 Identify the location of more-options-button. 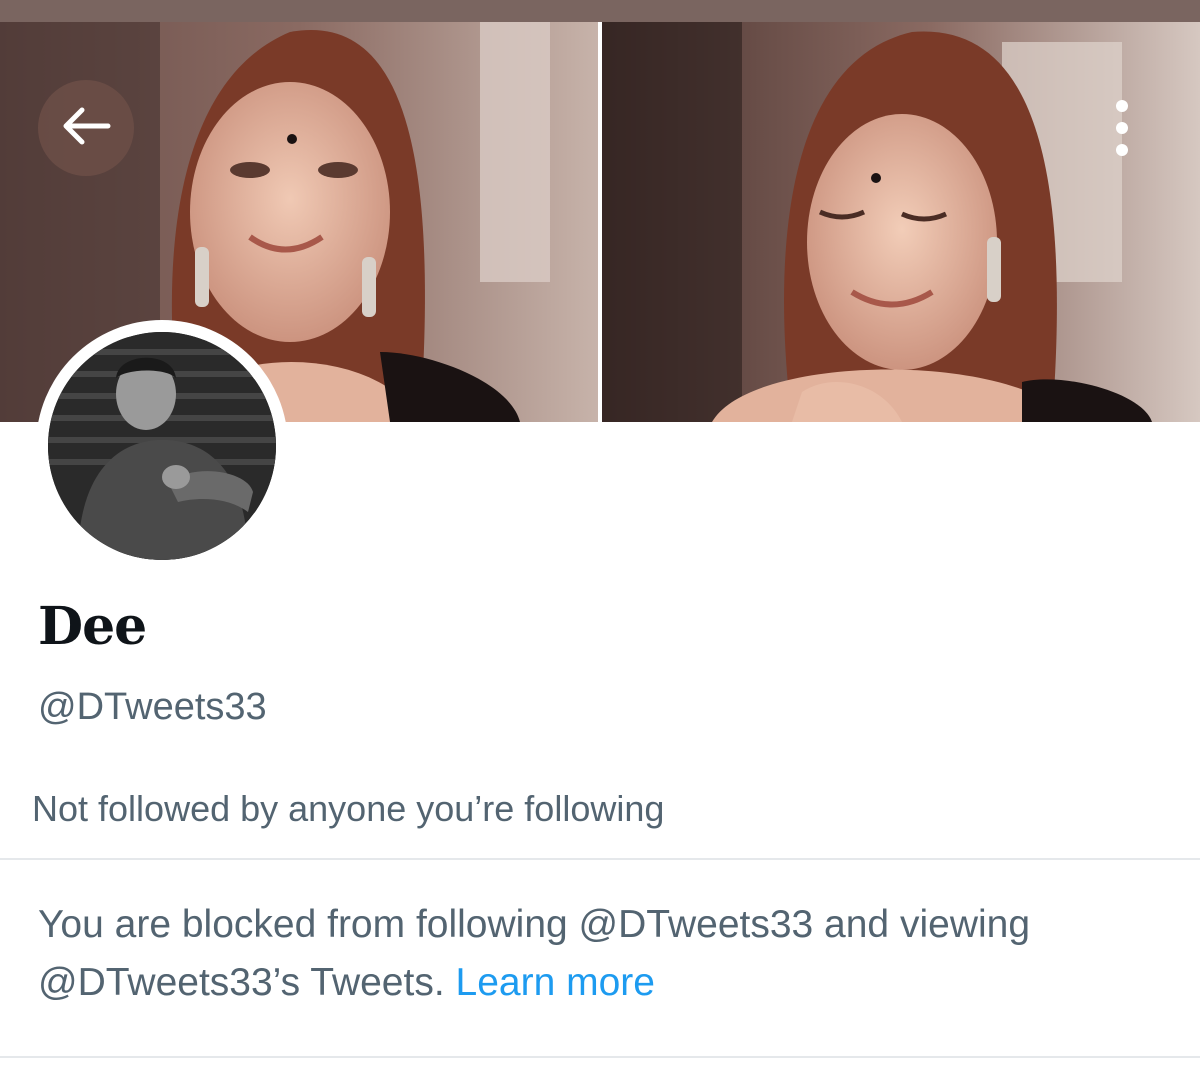
(1122, 130).